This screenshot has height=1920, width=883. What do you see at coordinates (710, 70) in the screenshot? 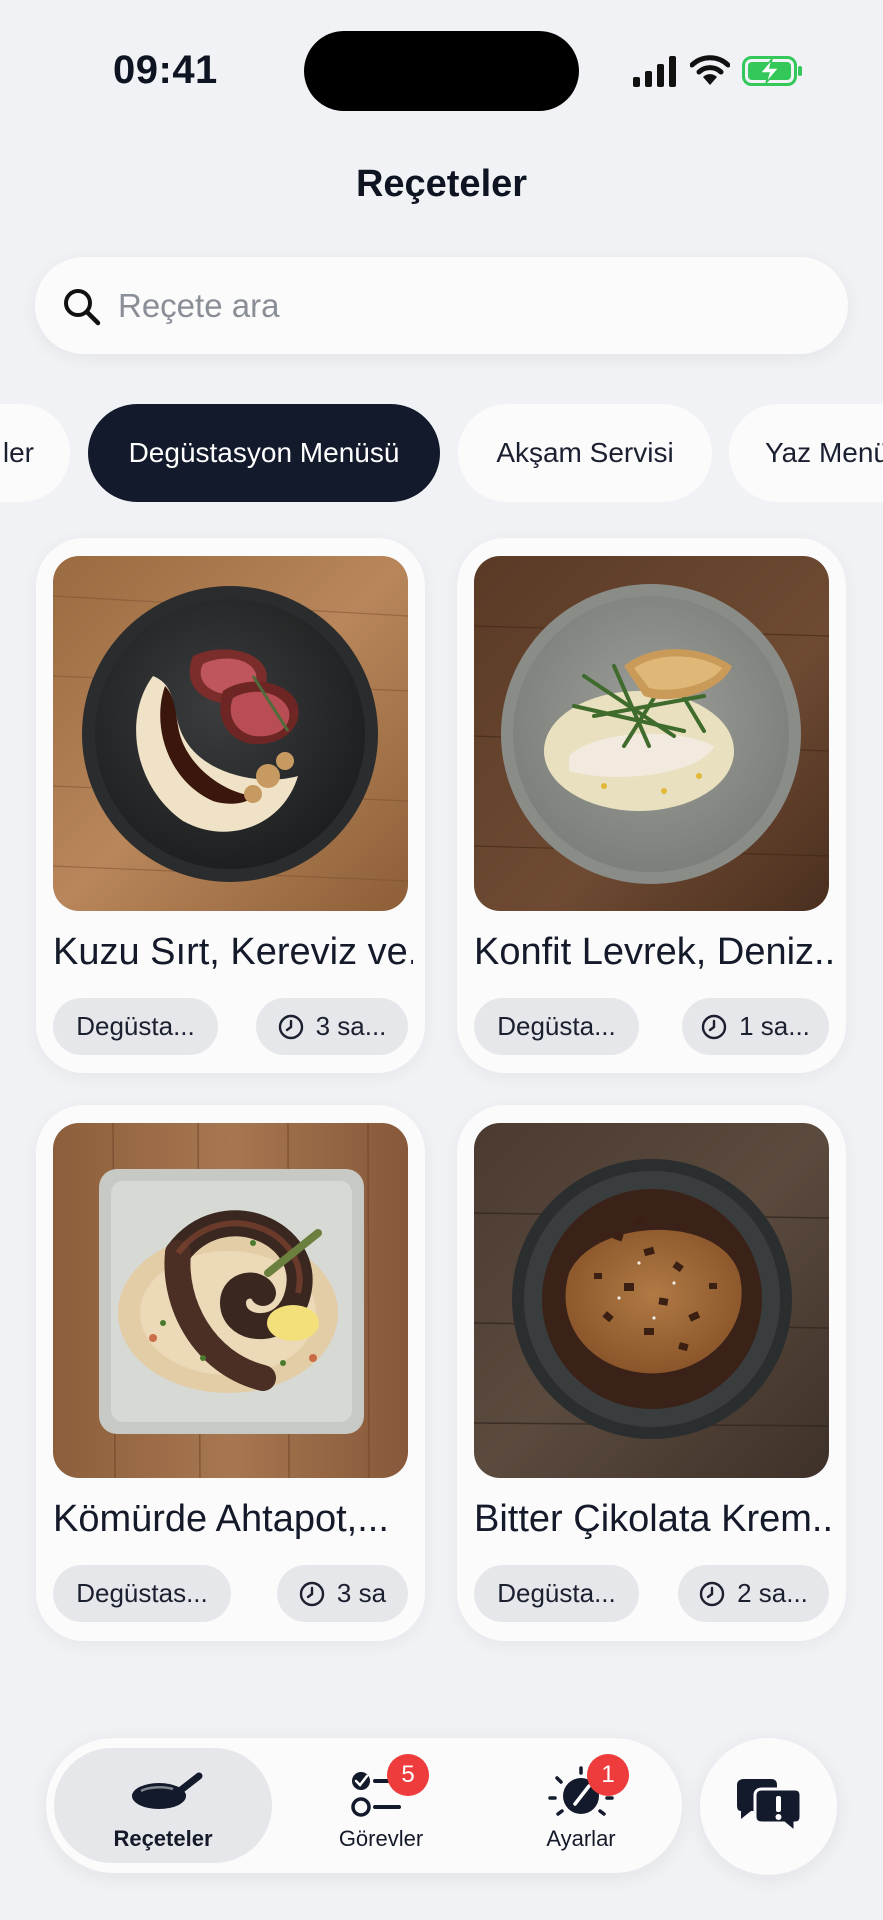
I see `wifi-icon` at bounding box center [710, 70].